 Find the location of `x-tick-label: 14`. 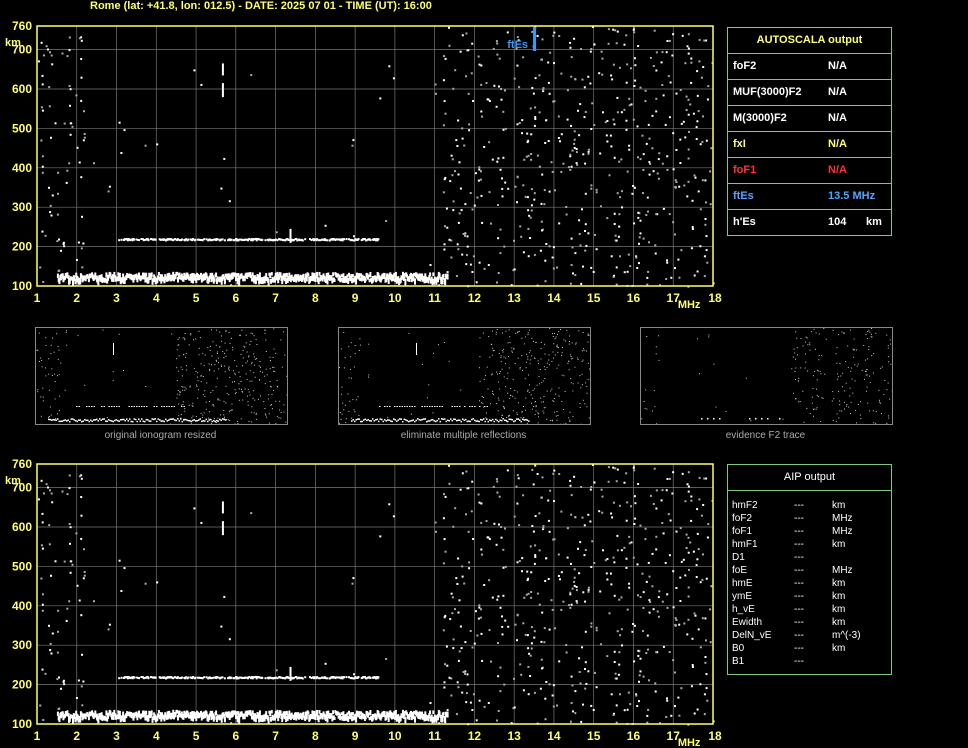

x-tick-label: 14 is located at coordinates (554, 736).